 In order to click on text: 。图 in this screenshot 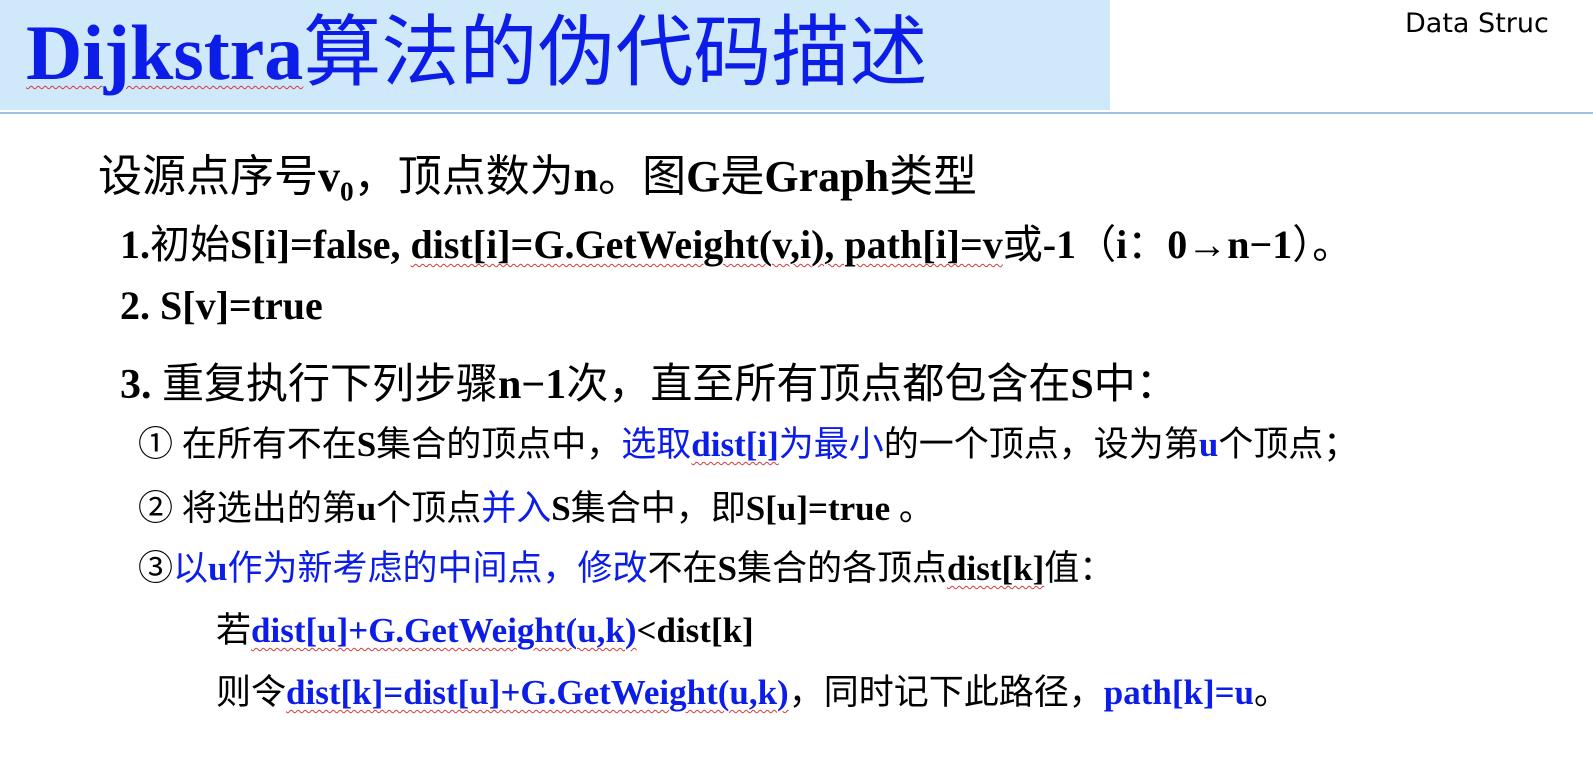, I will do `click(642, 176)`.